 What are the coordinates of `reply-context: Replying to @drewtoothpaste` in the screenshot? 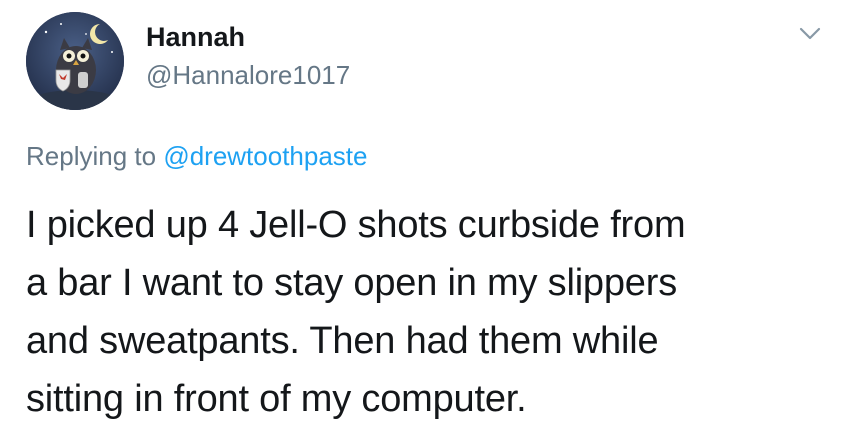 It's located at (197, 156).